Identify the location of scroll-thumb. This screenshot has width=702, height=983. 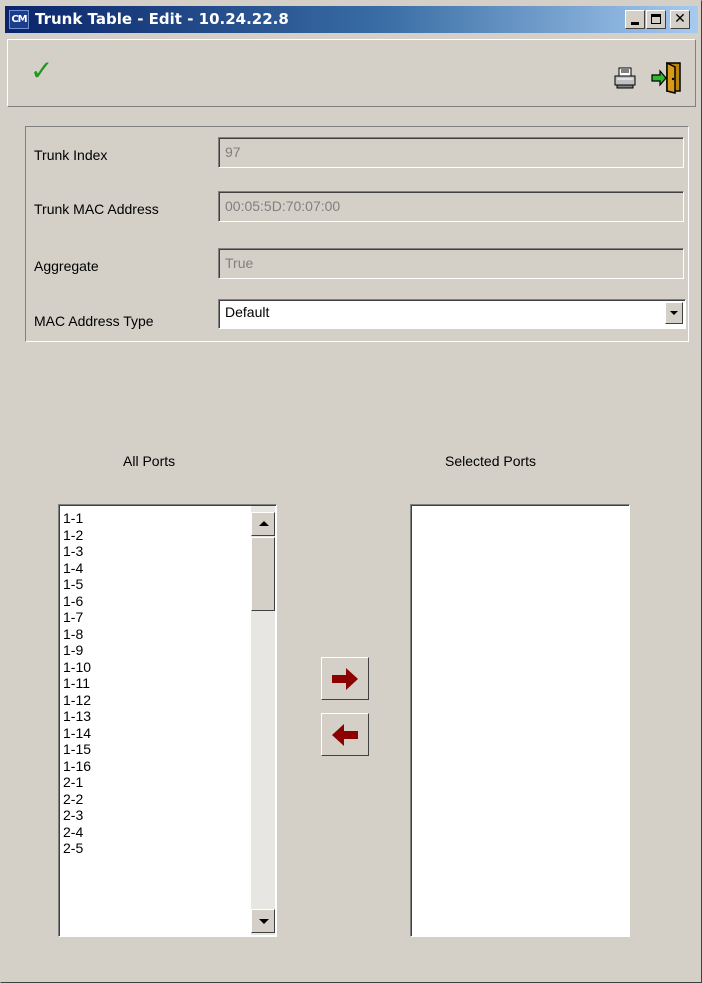
(263, 574).